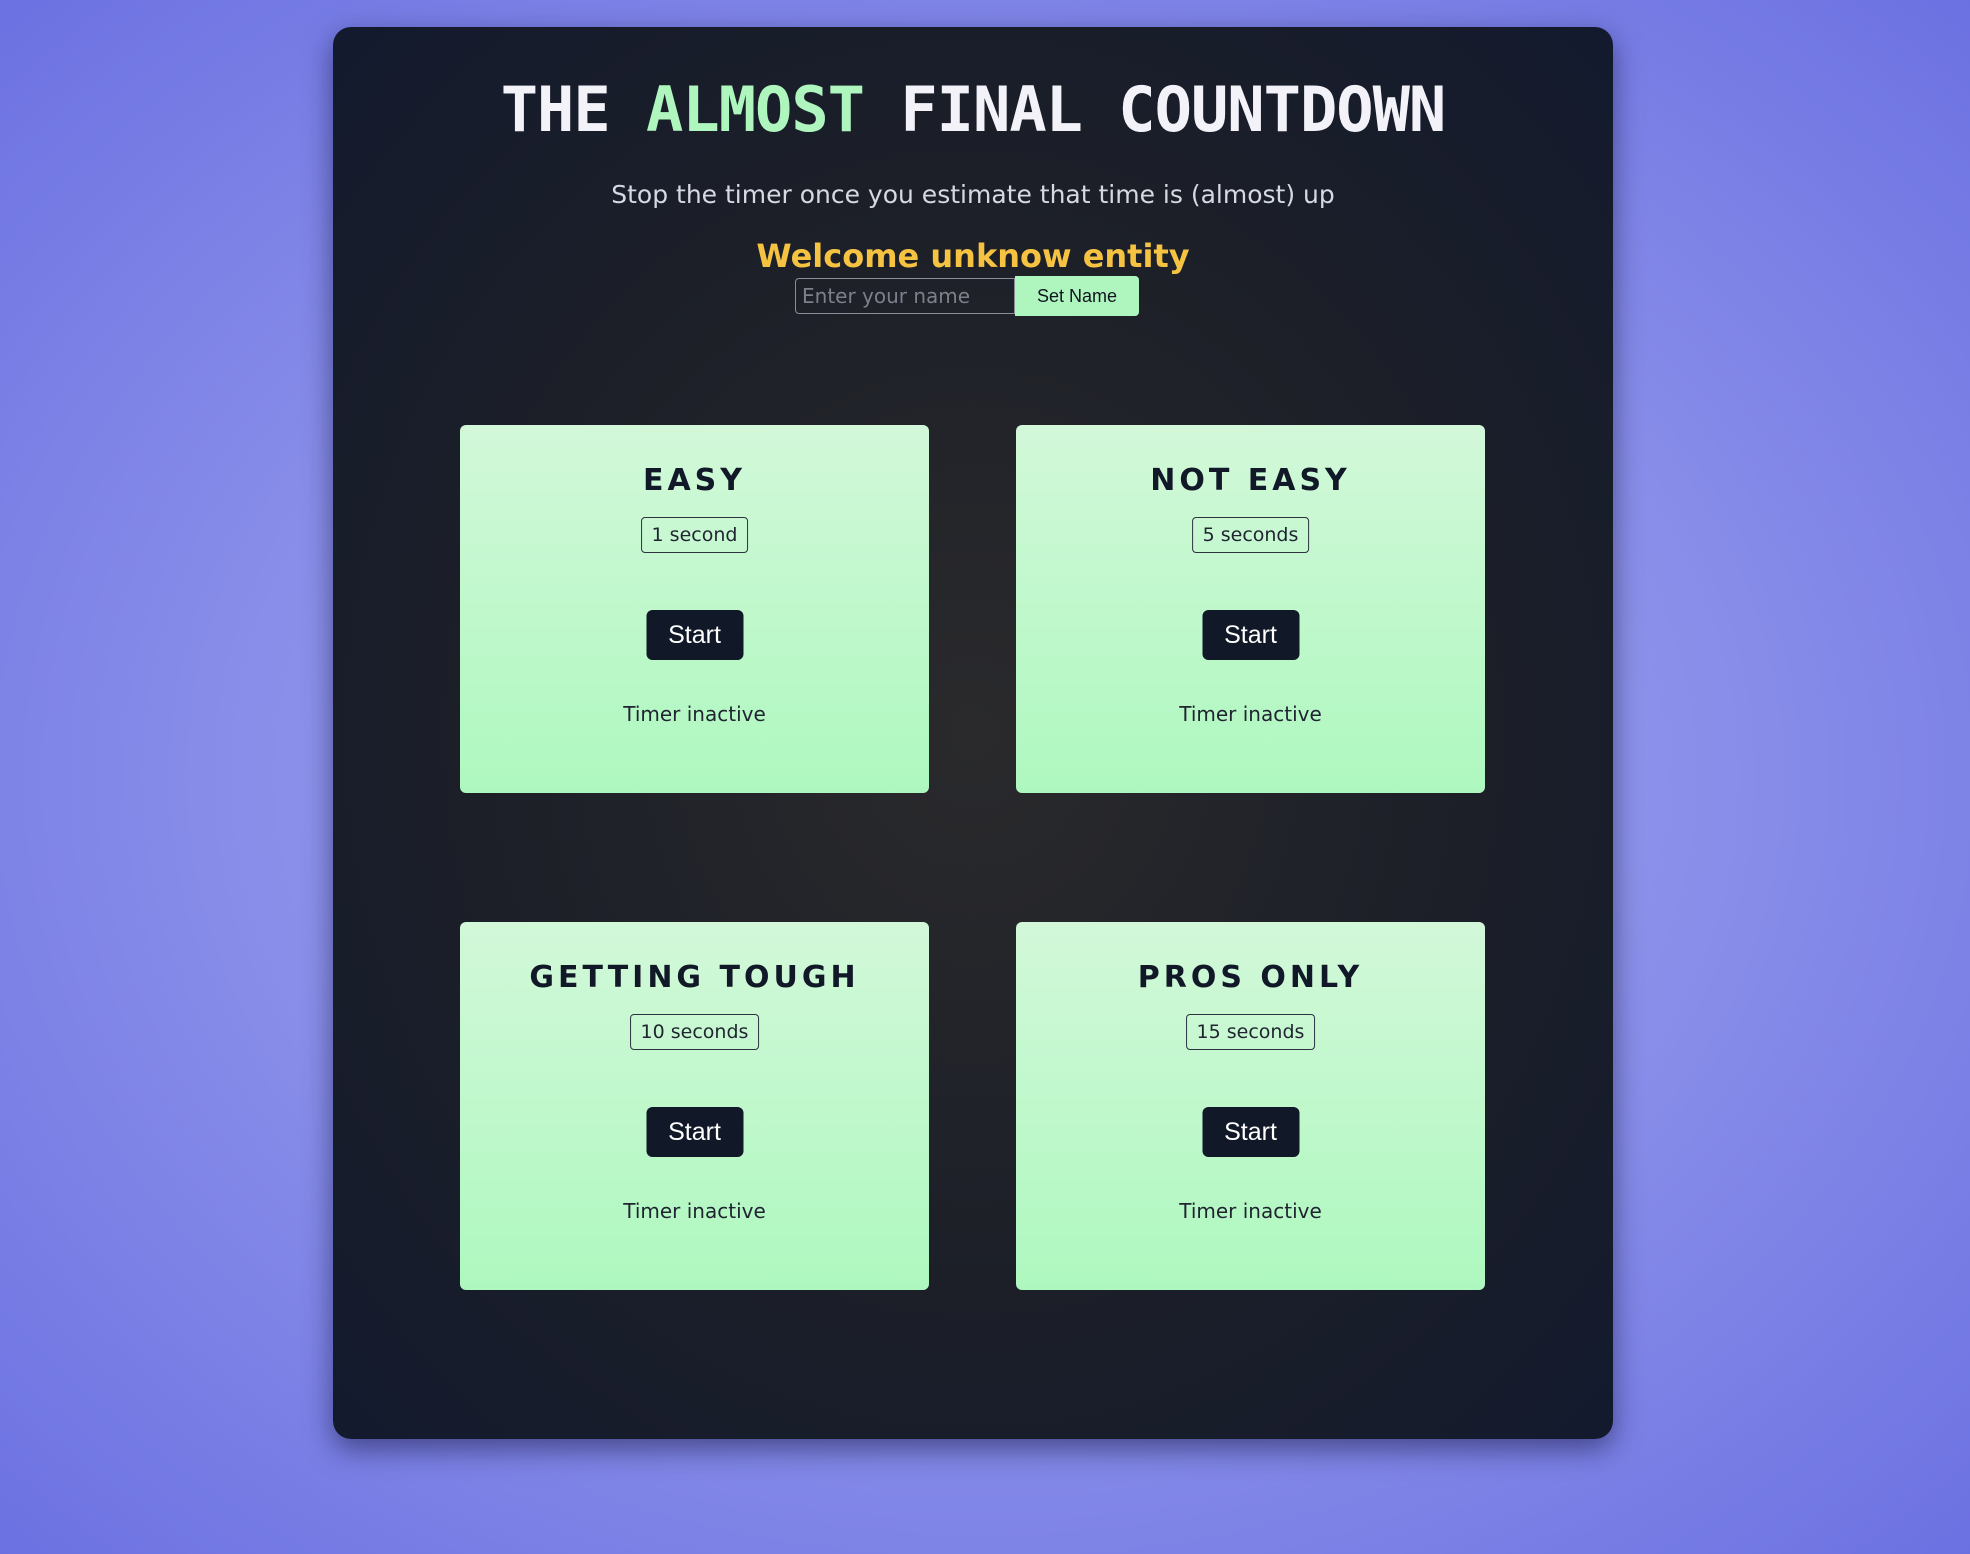 The width and height of the screenshot is (1970, 1554). I want to click on title-part-1: THE, so click(573, 109).